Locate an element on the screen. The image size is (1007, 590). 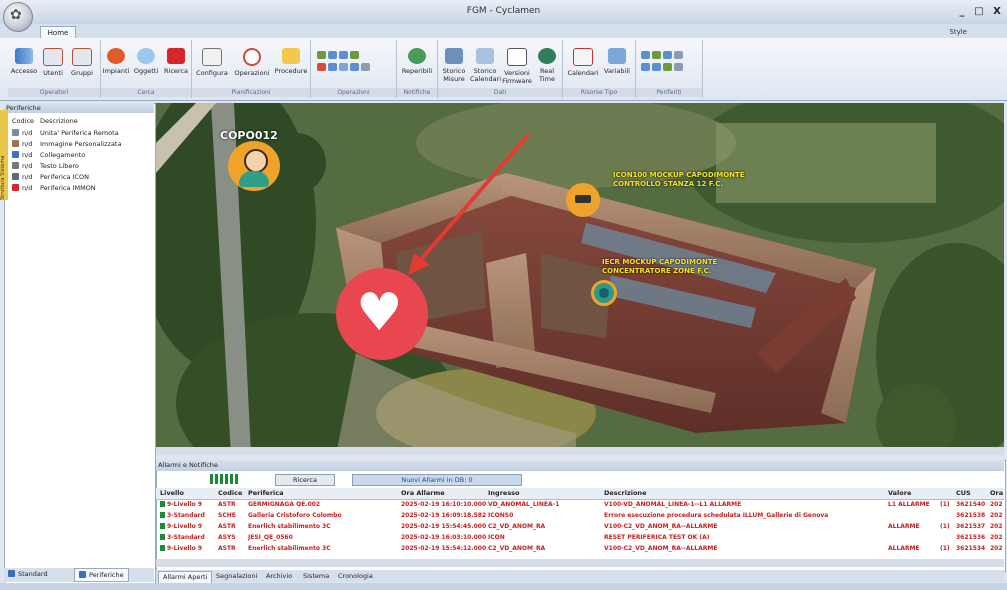
column-ingresso: Ingresso is located at coordinates (504, 493).